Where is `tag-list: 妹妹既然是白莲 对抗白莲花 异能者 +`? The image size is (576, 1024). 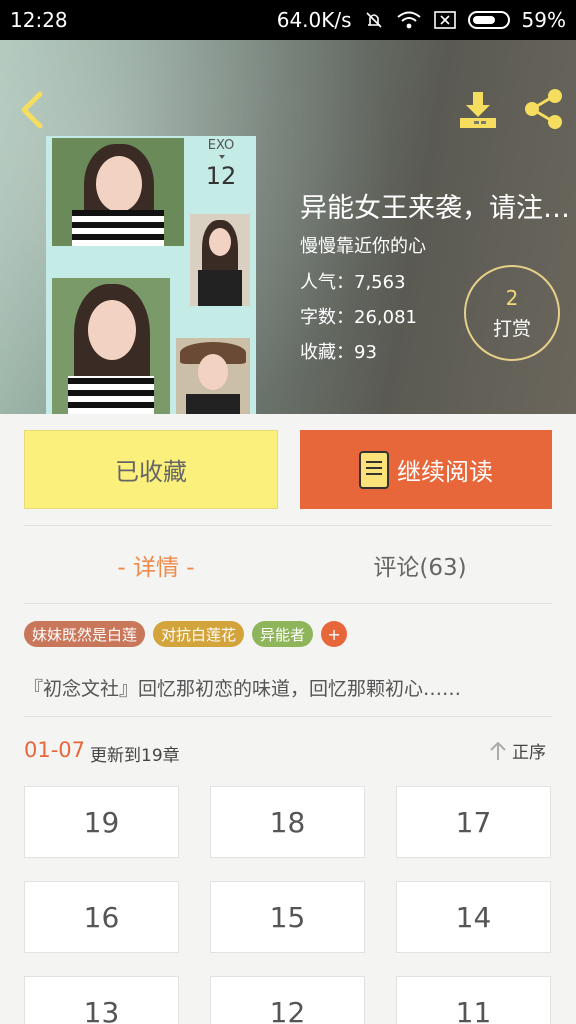
tag-list: 妹妹既然是白莲 对抗白莲花 异能者 + is located at coordinates (186, 634).